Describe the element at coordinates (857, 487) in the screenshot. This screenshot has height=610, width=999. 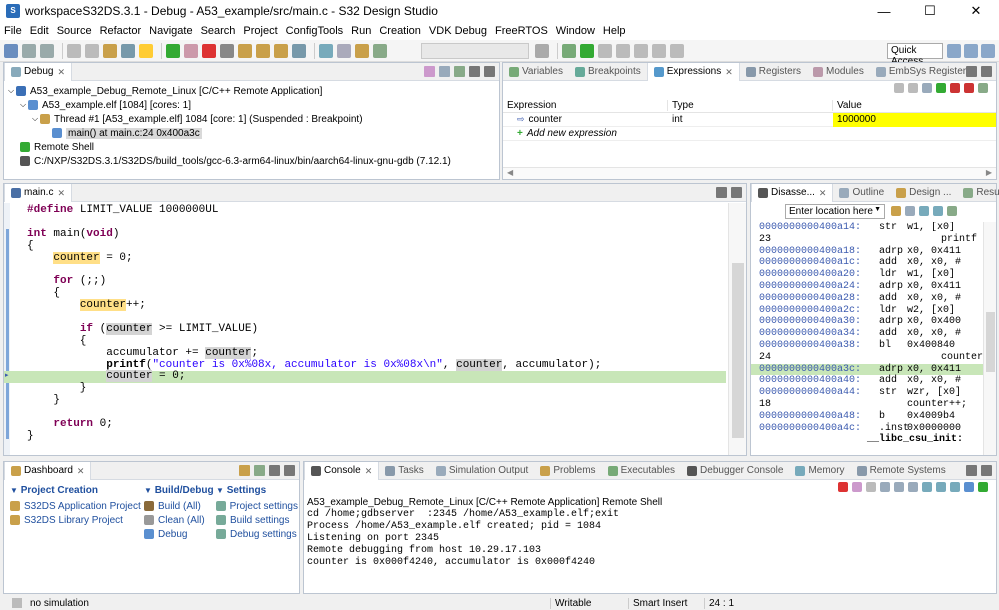
I see `remove-launch-icon` at that location.